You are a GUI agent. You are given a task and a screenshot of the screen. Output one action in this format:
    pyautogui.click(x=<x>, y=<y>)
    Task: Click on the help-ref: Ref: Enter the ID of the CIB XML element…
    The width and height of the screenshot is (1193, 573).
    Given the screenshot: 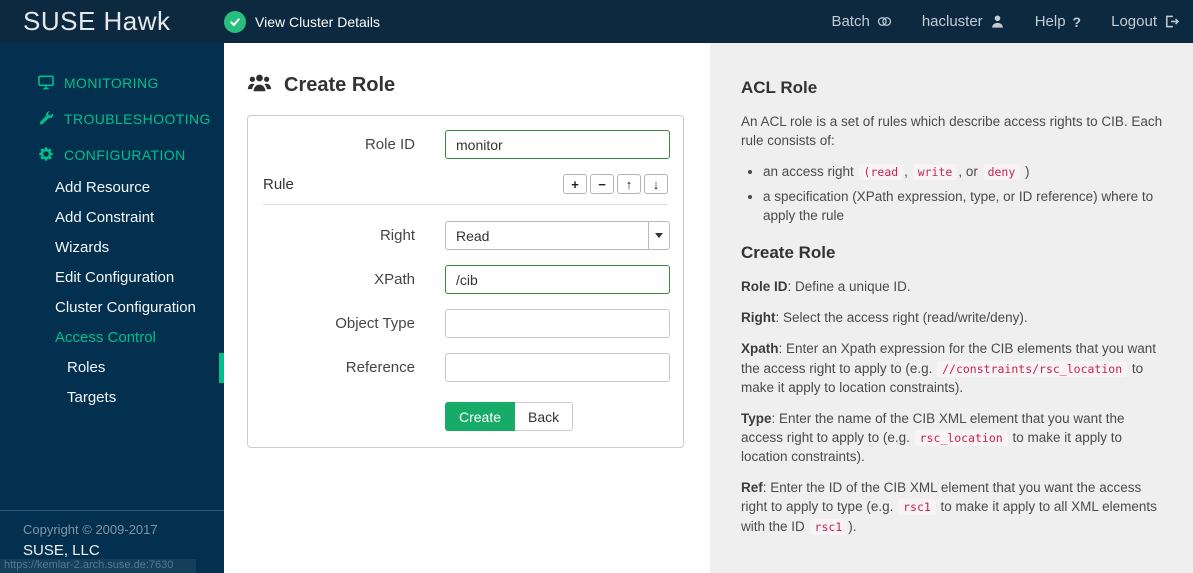 What is the action you would take?
    pyautogui.click(x=949, y=507)
    